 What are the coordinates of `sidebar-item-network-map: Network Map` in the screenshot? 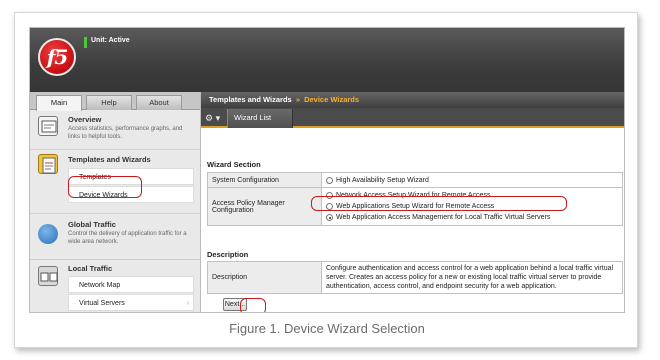 It's located at (131, 284).